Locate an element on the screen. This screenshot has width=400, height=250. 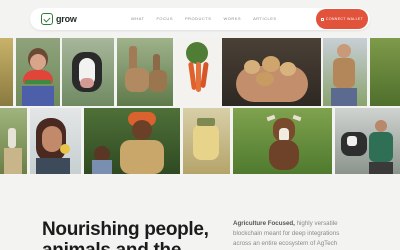
gallery-photo-llamas is located at coordinates (145, 72).